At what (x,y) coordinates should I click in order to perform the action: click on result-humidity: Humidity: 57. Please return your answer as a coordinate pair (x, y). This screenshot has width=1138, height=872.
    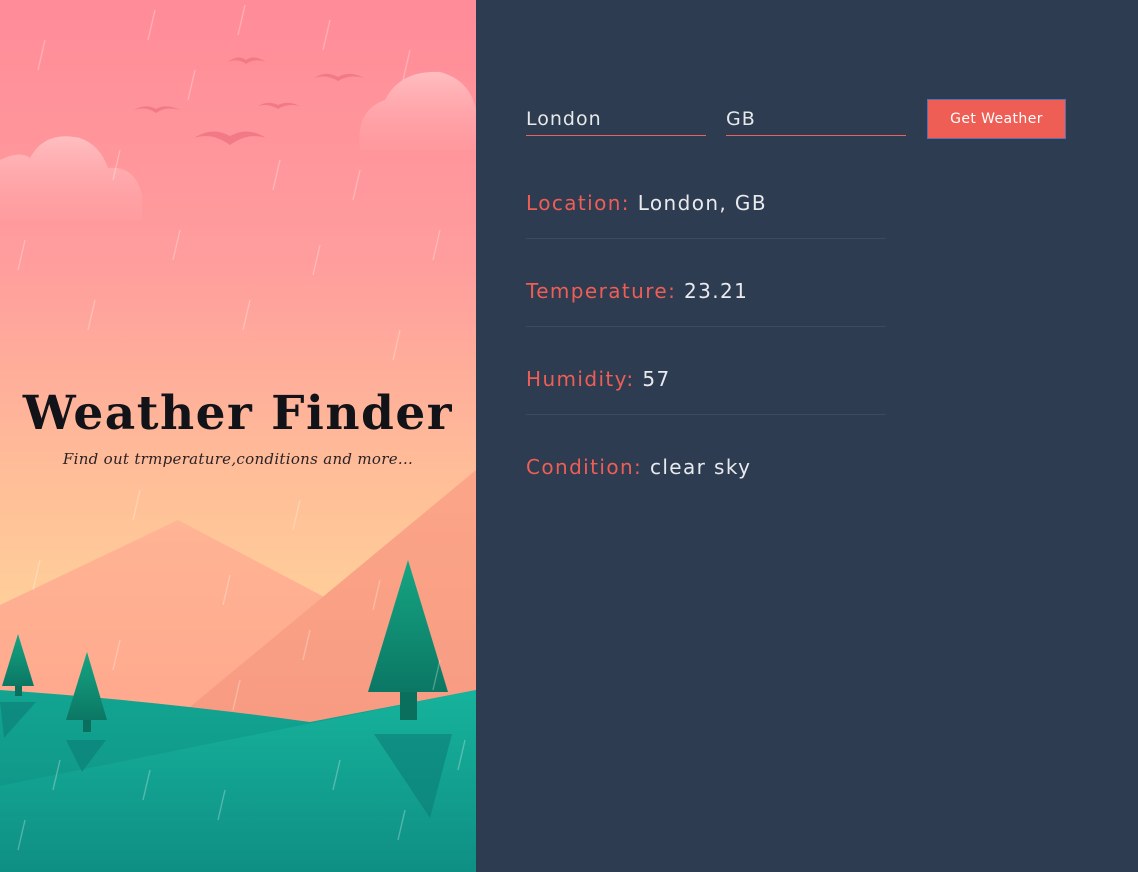
    Looking at the image, I should click on (706, 371).